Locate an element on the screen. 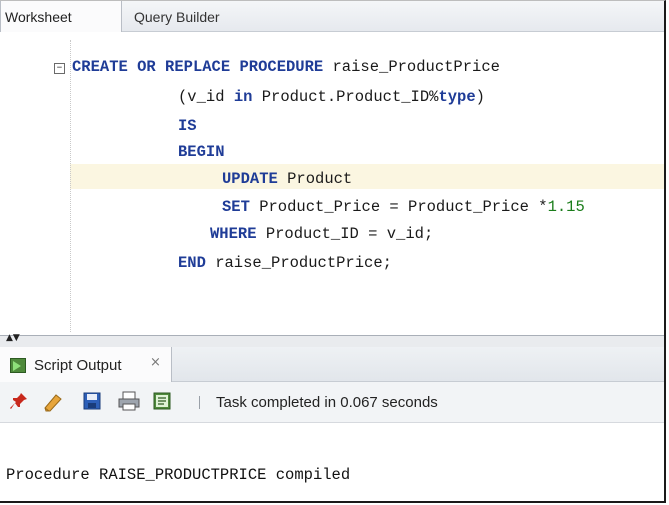 This screenshot has width=669, height=505. task-status: Task completed in 0.067 seconds is located at coordinates (327, 402).